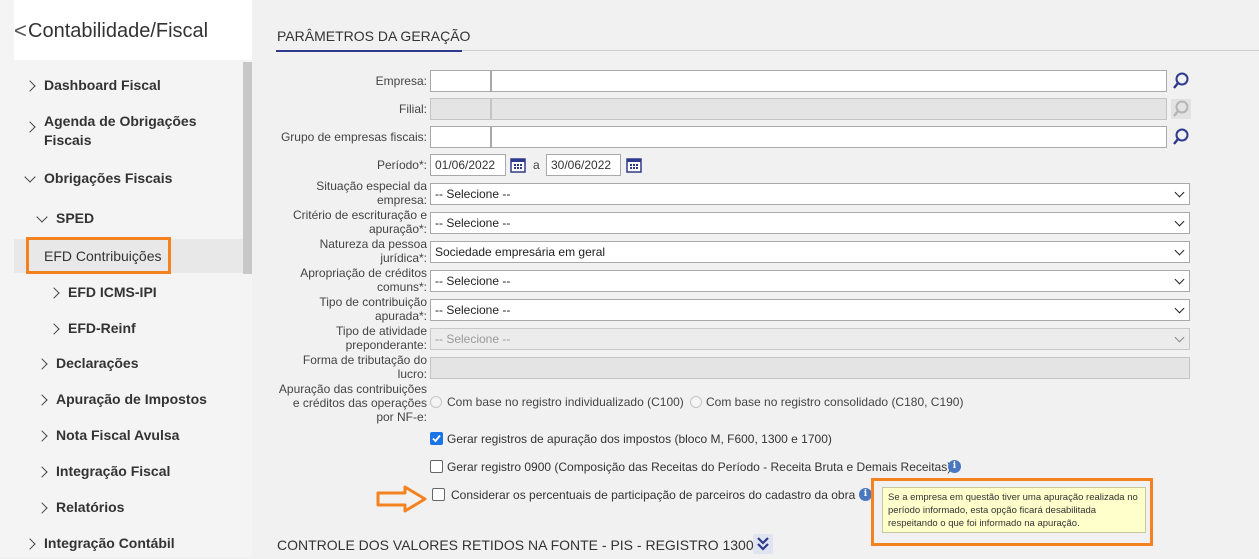 The width and height of the screenshot is (1259, 559). I want to click on natureza-label: Natureza da pessoa, so click(373, 244).